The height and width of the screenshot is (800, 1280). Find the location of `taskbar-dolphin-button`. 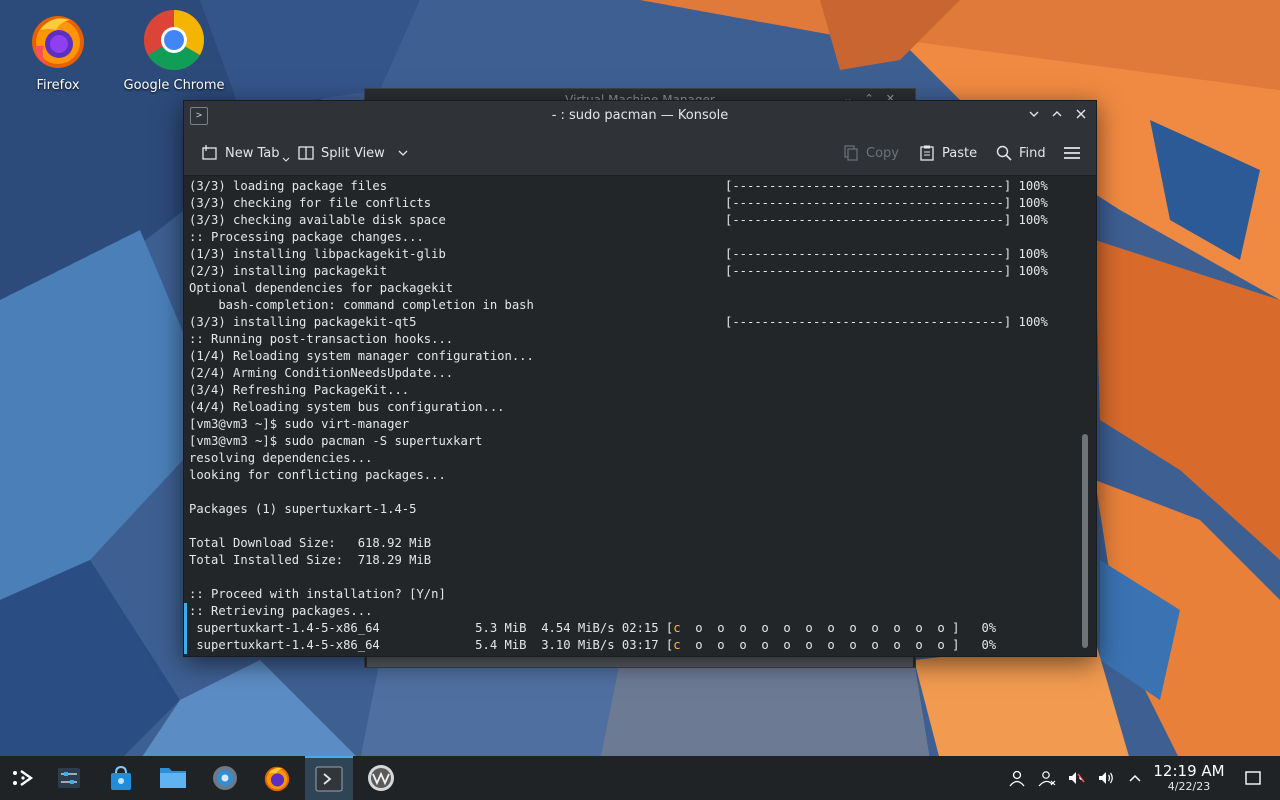

taskbar-dolphin-button is located at coordinates (173, 778).